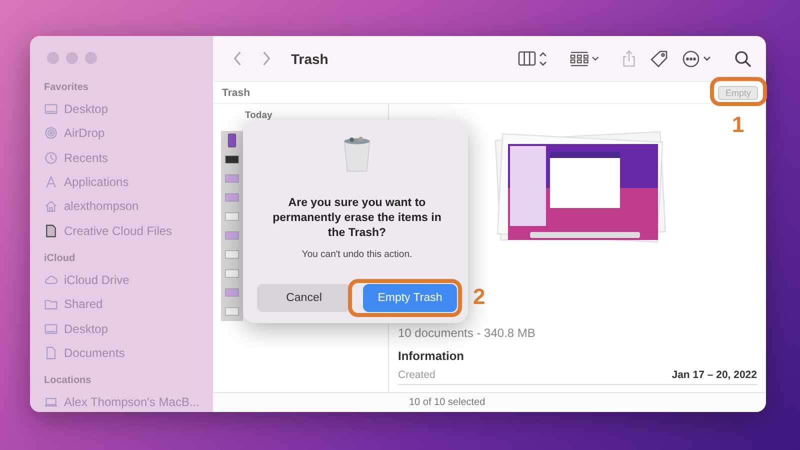 The width and height of the screenshot is (800, 450). What do you see at coordinates (738, 91) in the screenshot?
I see `highlight-ring` at bounding box center [738, 91].